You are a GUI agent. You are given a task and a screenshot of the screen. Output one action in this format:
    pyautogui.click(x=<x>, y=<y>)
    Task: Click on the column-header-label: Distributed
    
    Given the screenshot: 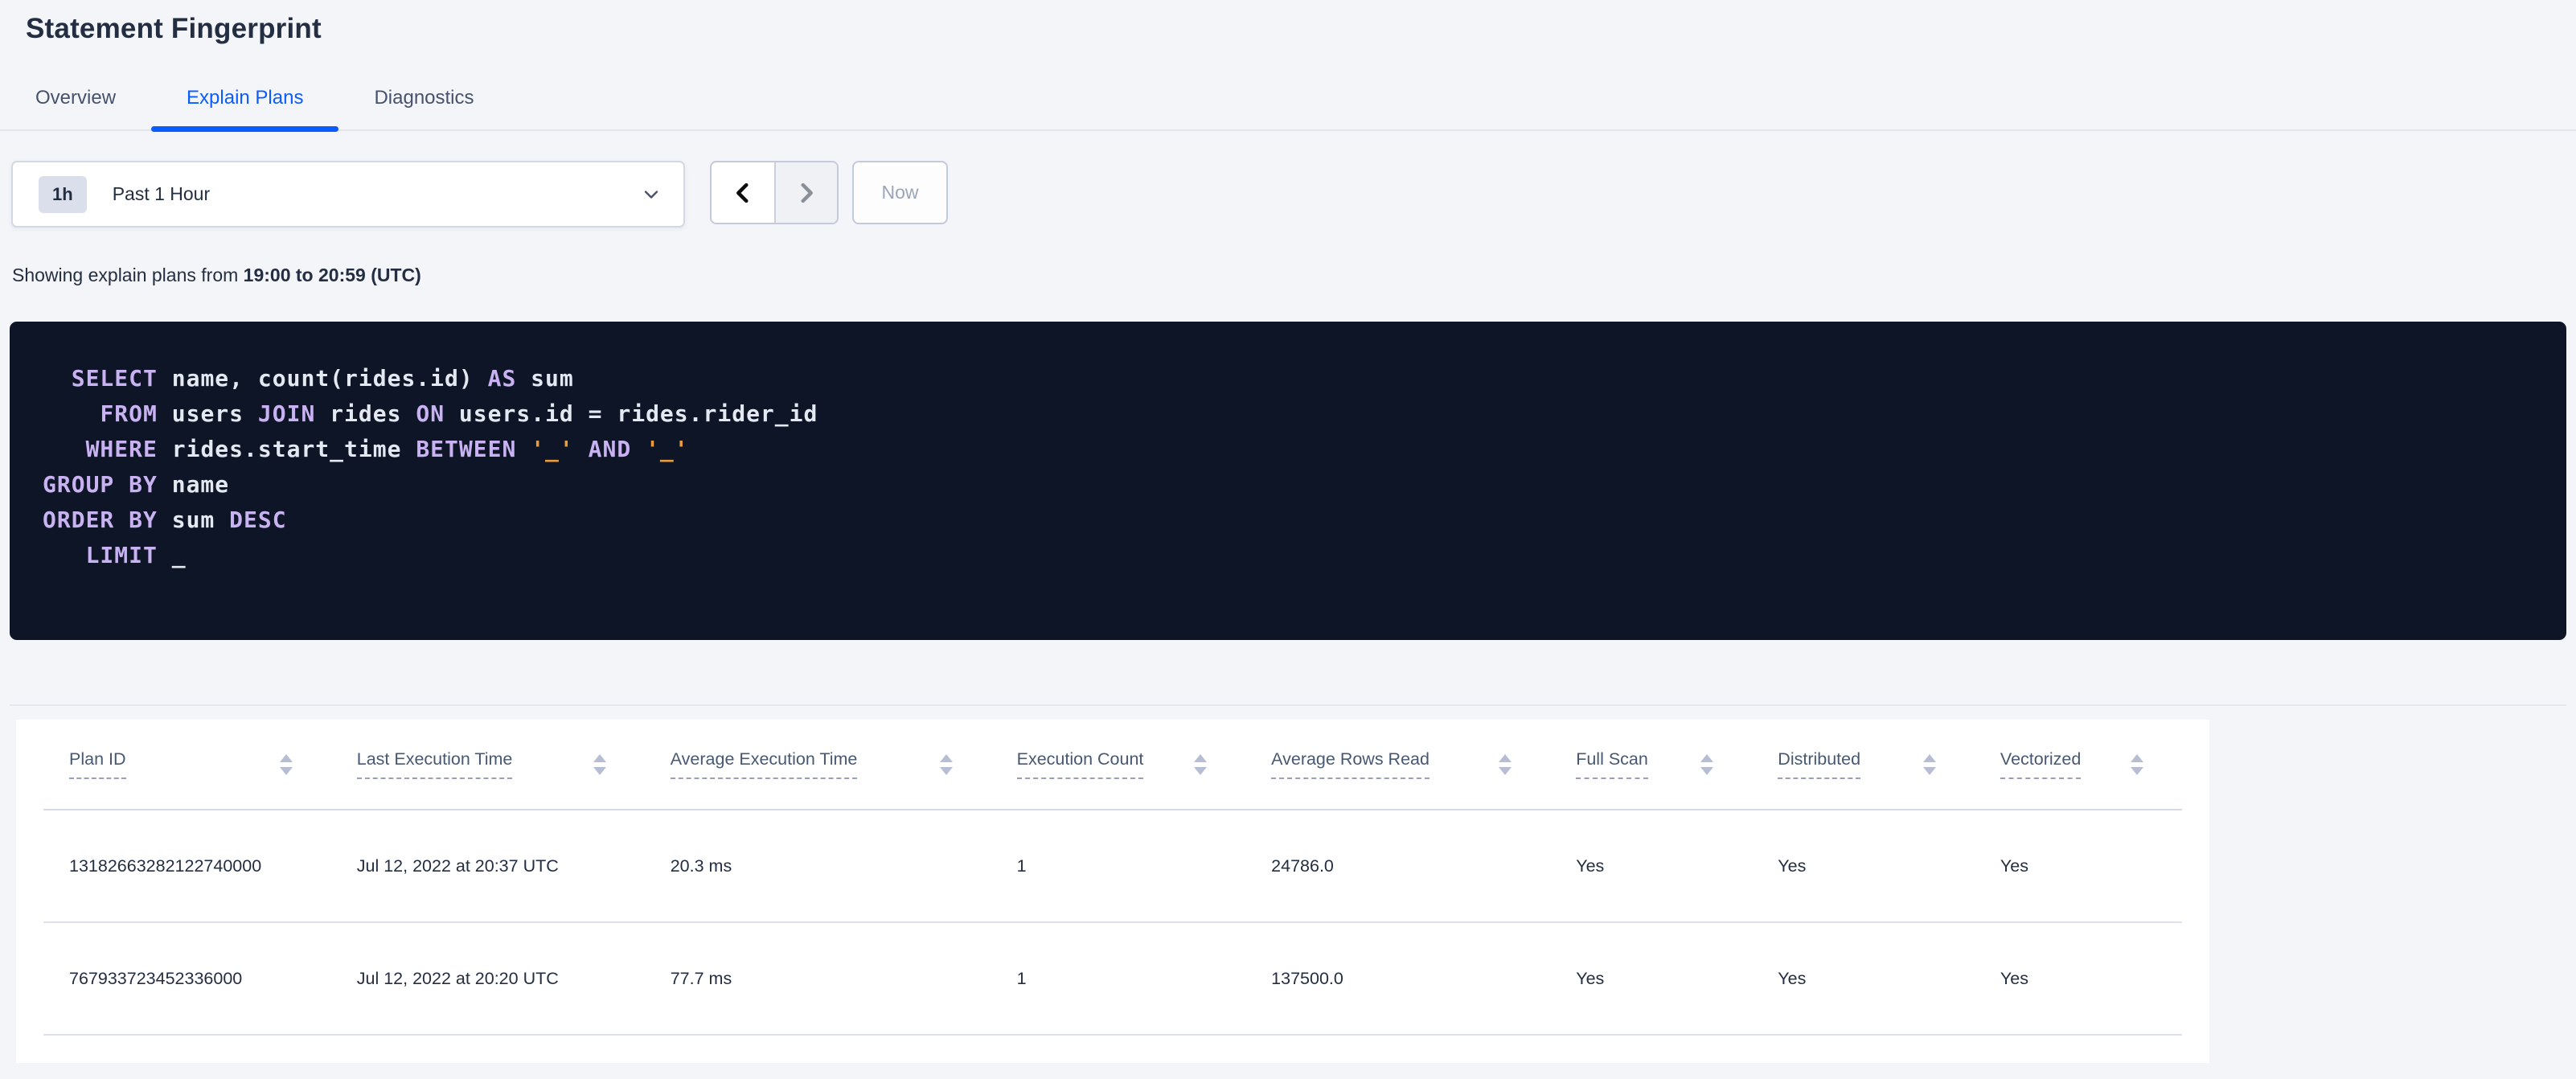 What is the action you would take?
    pyautogui.click(x=1819, y=764)
    